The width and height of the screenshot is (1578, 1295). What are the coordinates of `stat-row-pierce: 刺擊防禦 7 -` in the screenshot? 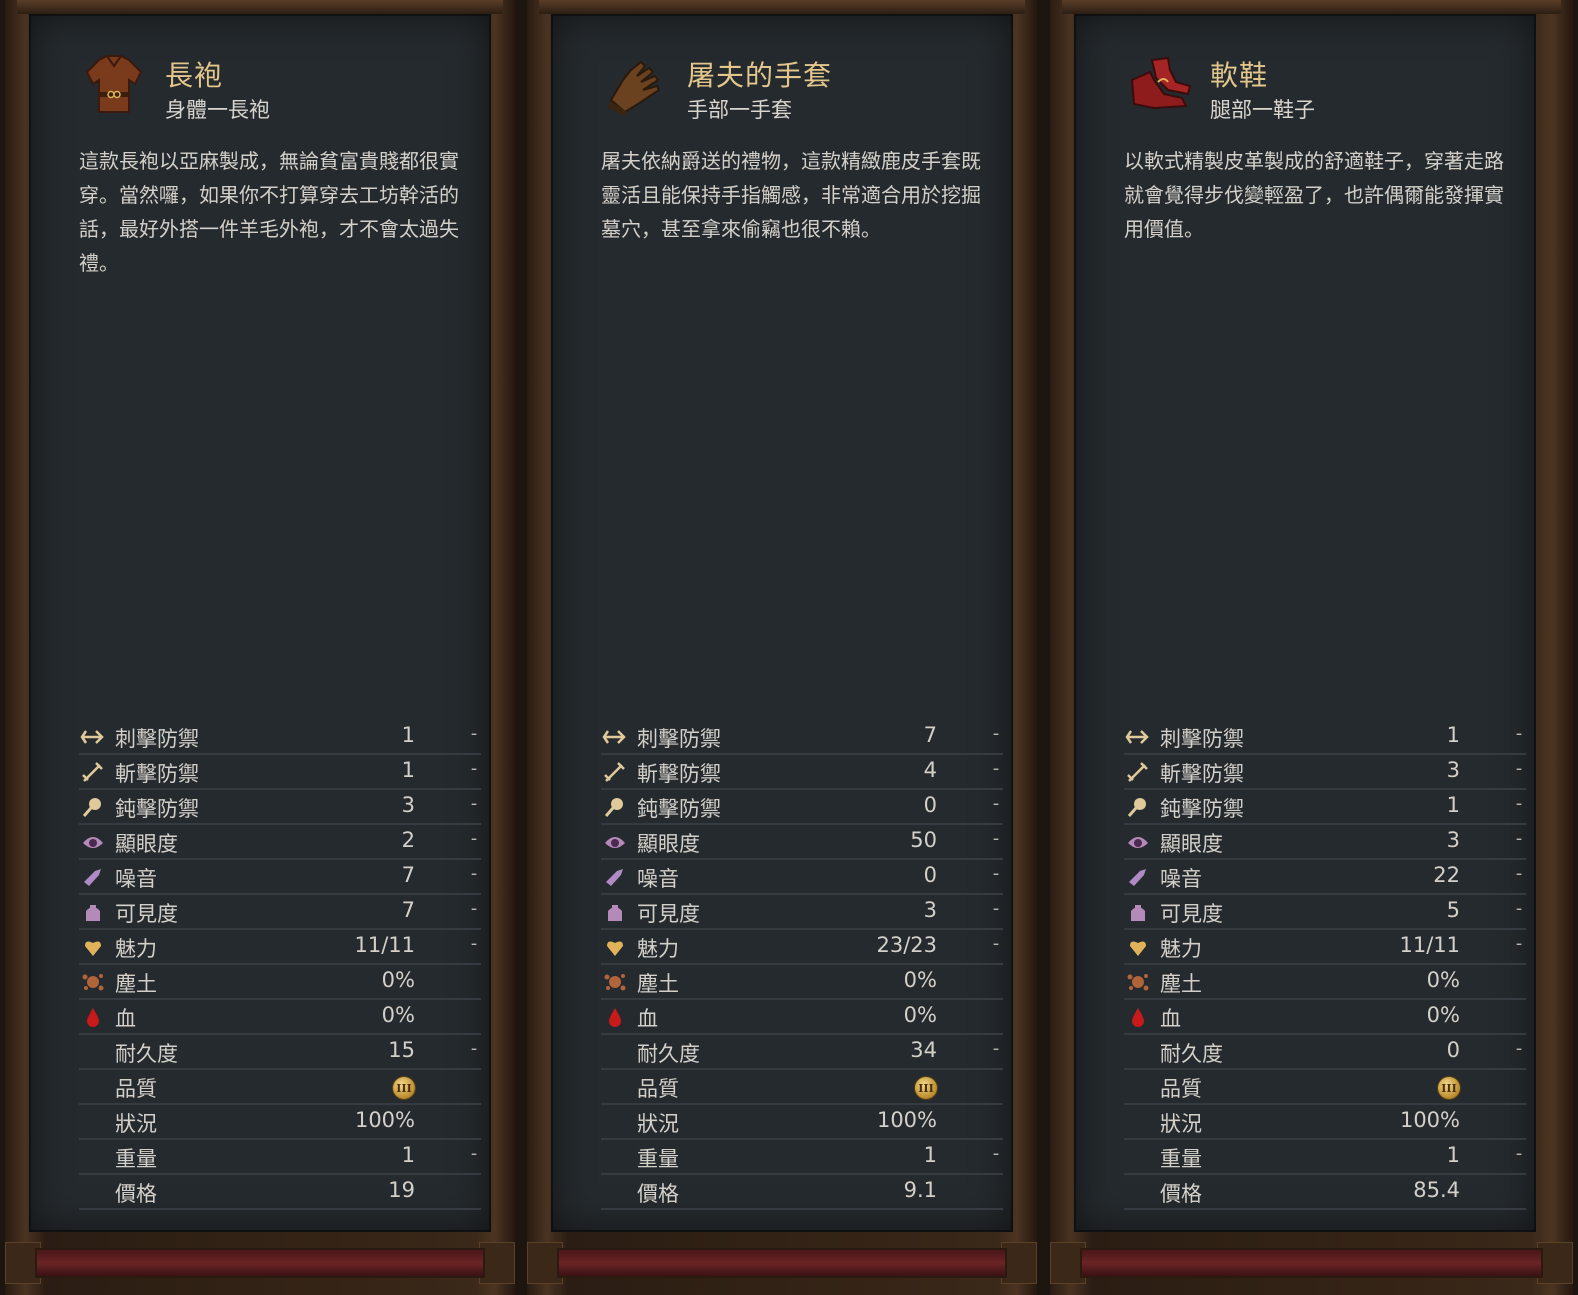 It's located at (802, 737).